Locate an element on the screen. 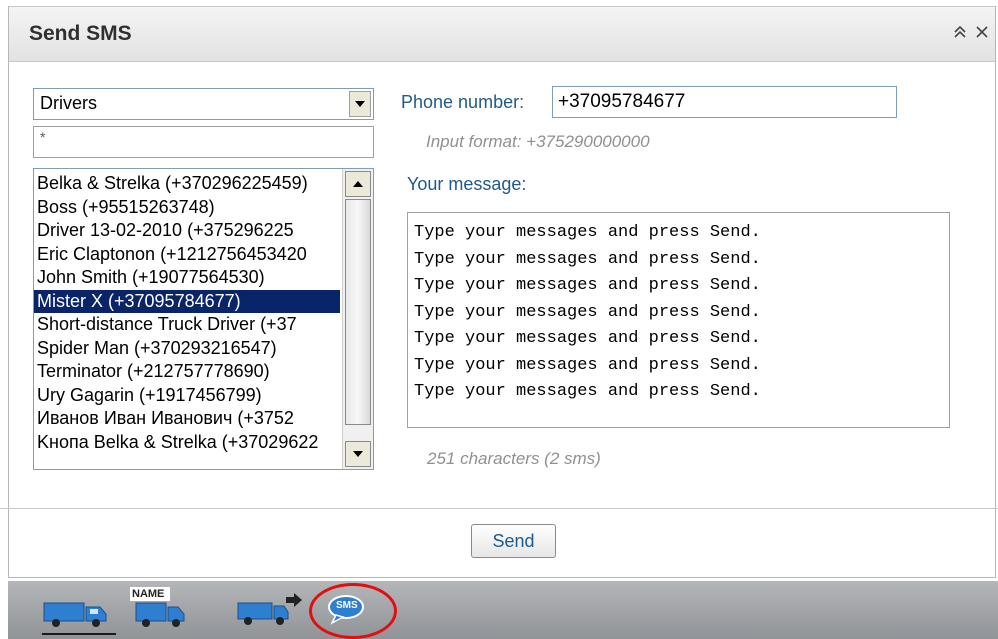  collapse-icon is located at coordinates (960, 33).